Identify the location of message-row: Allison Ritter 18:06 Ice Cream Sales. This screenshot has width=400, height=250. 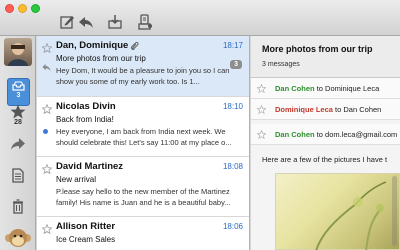
(143, 233).